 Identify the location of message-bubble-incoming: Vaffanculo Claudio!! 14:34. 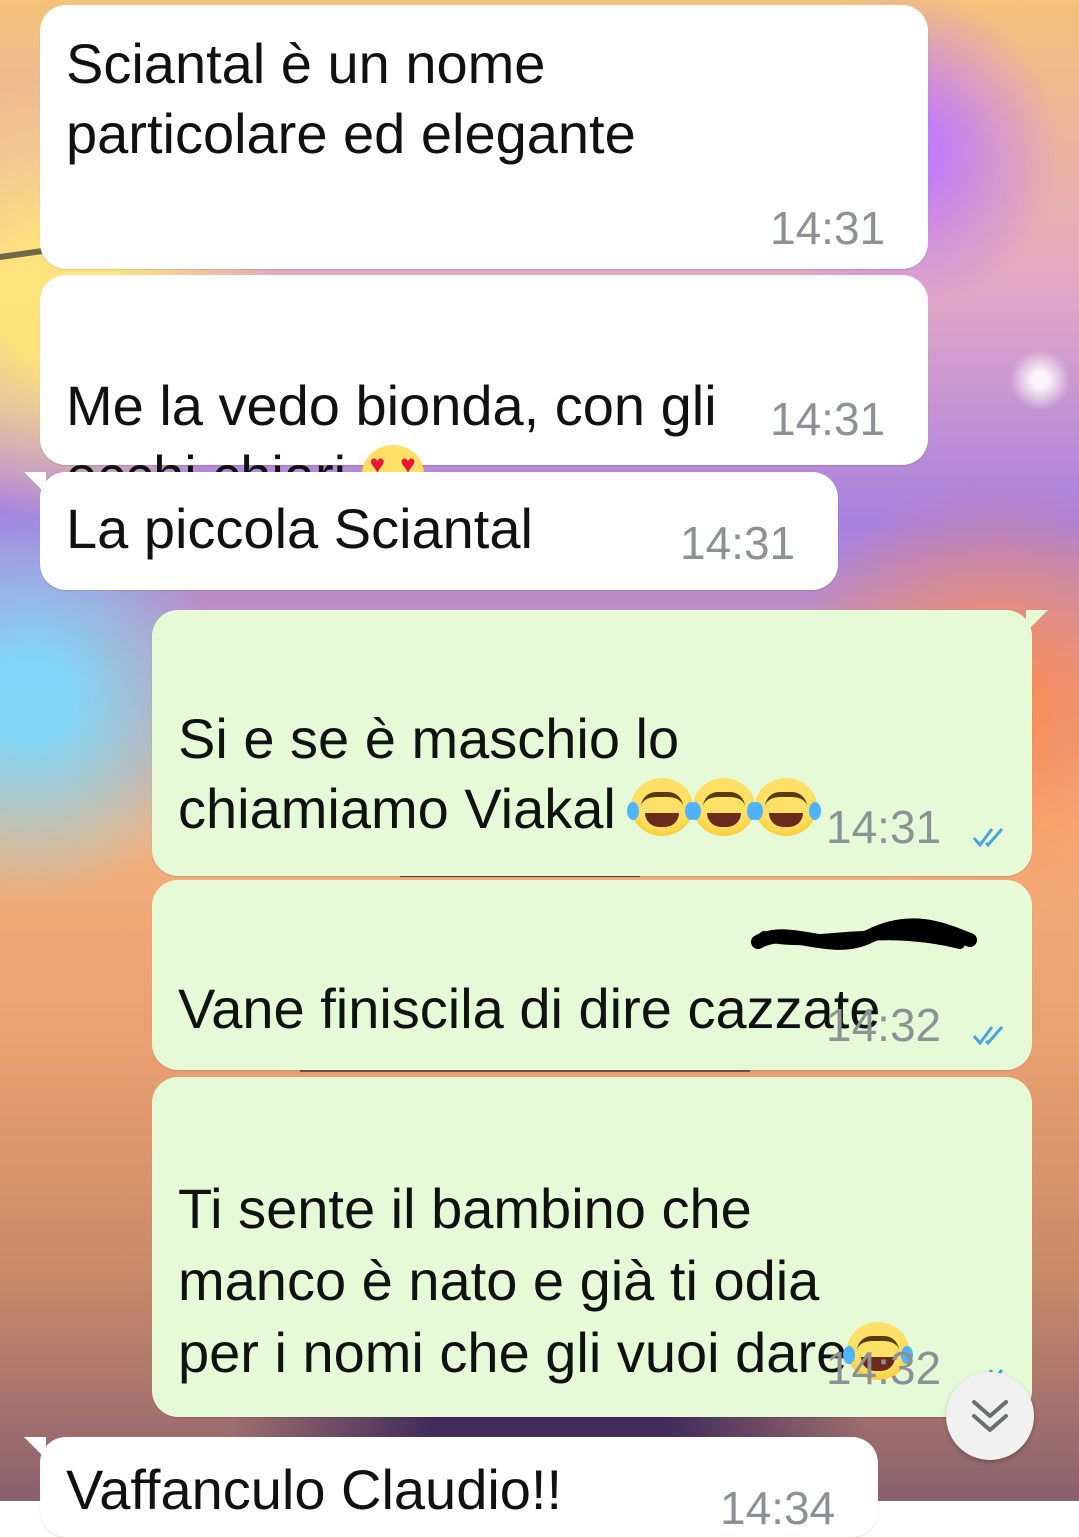
(451, 1487).